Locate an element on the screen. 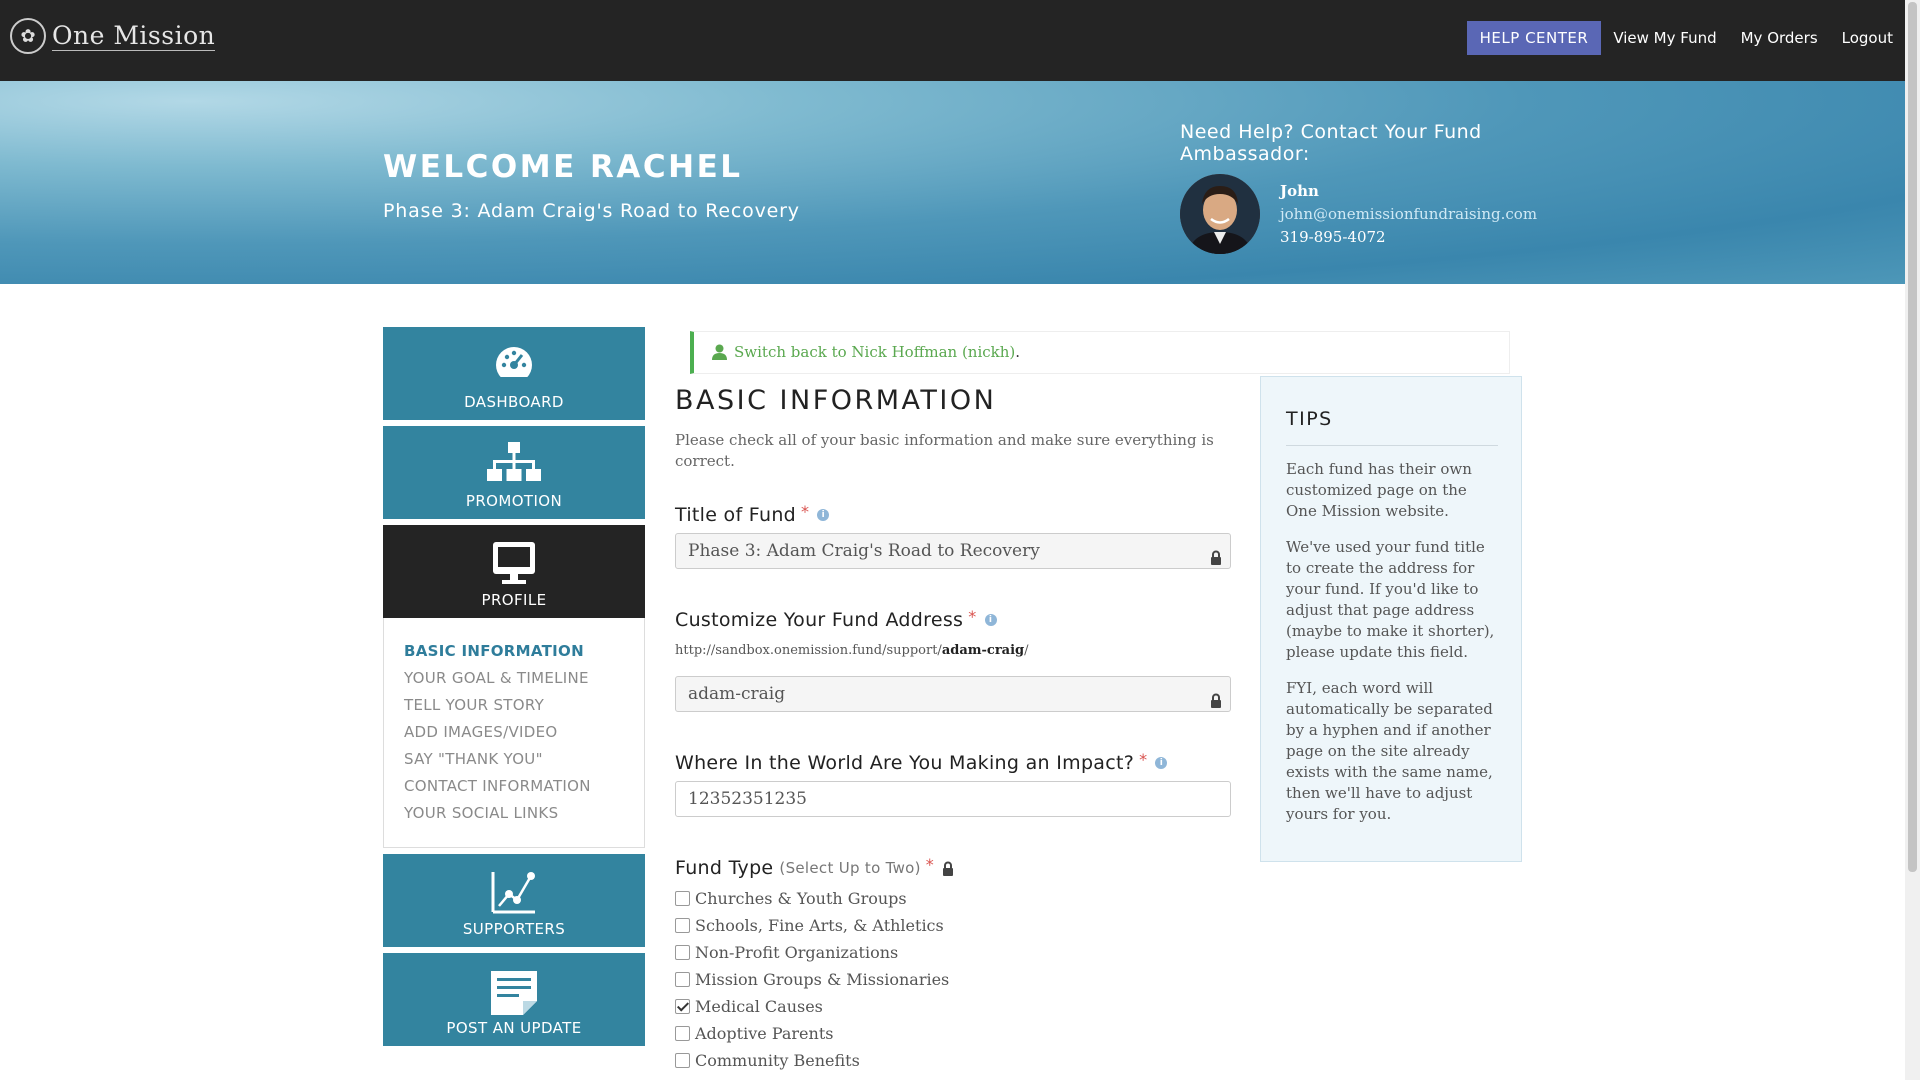 The height and width of the screenshot is (1080, 1920). sidebar-item-dashboard: DASHBOARD is located at coordinates (514, 373).